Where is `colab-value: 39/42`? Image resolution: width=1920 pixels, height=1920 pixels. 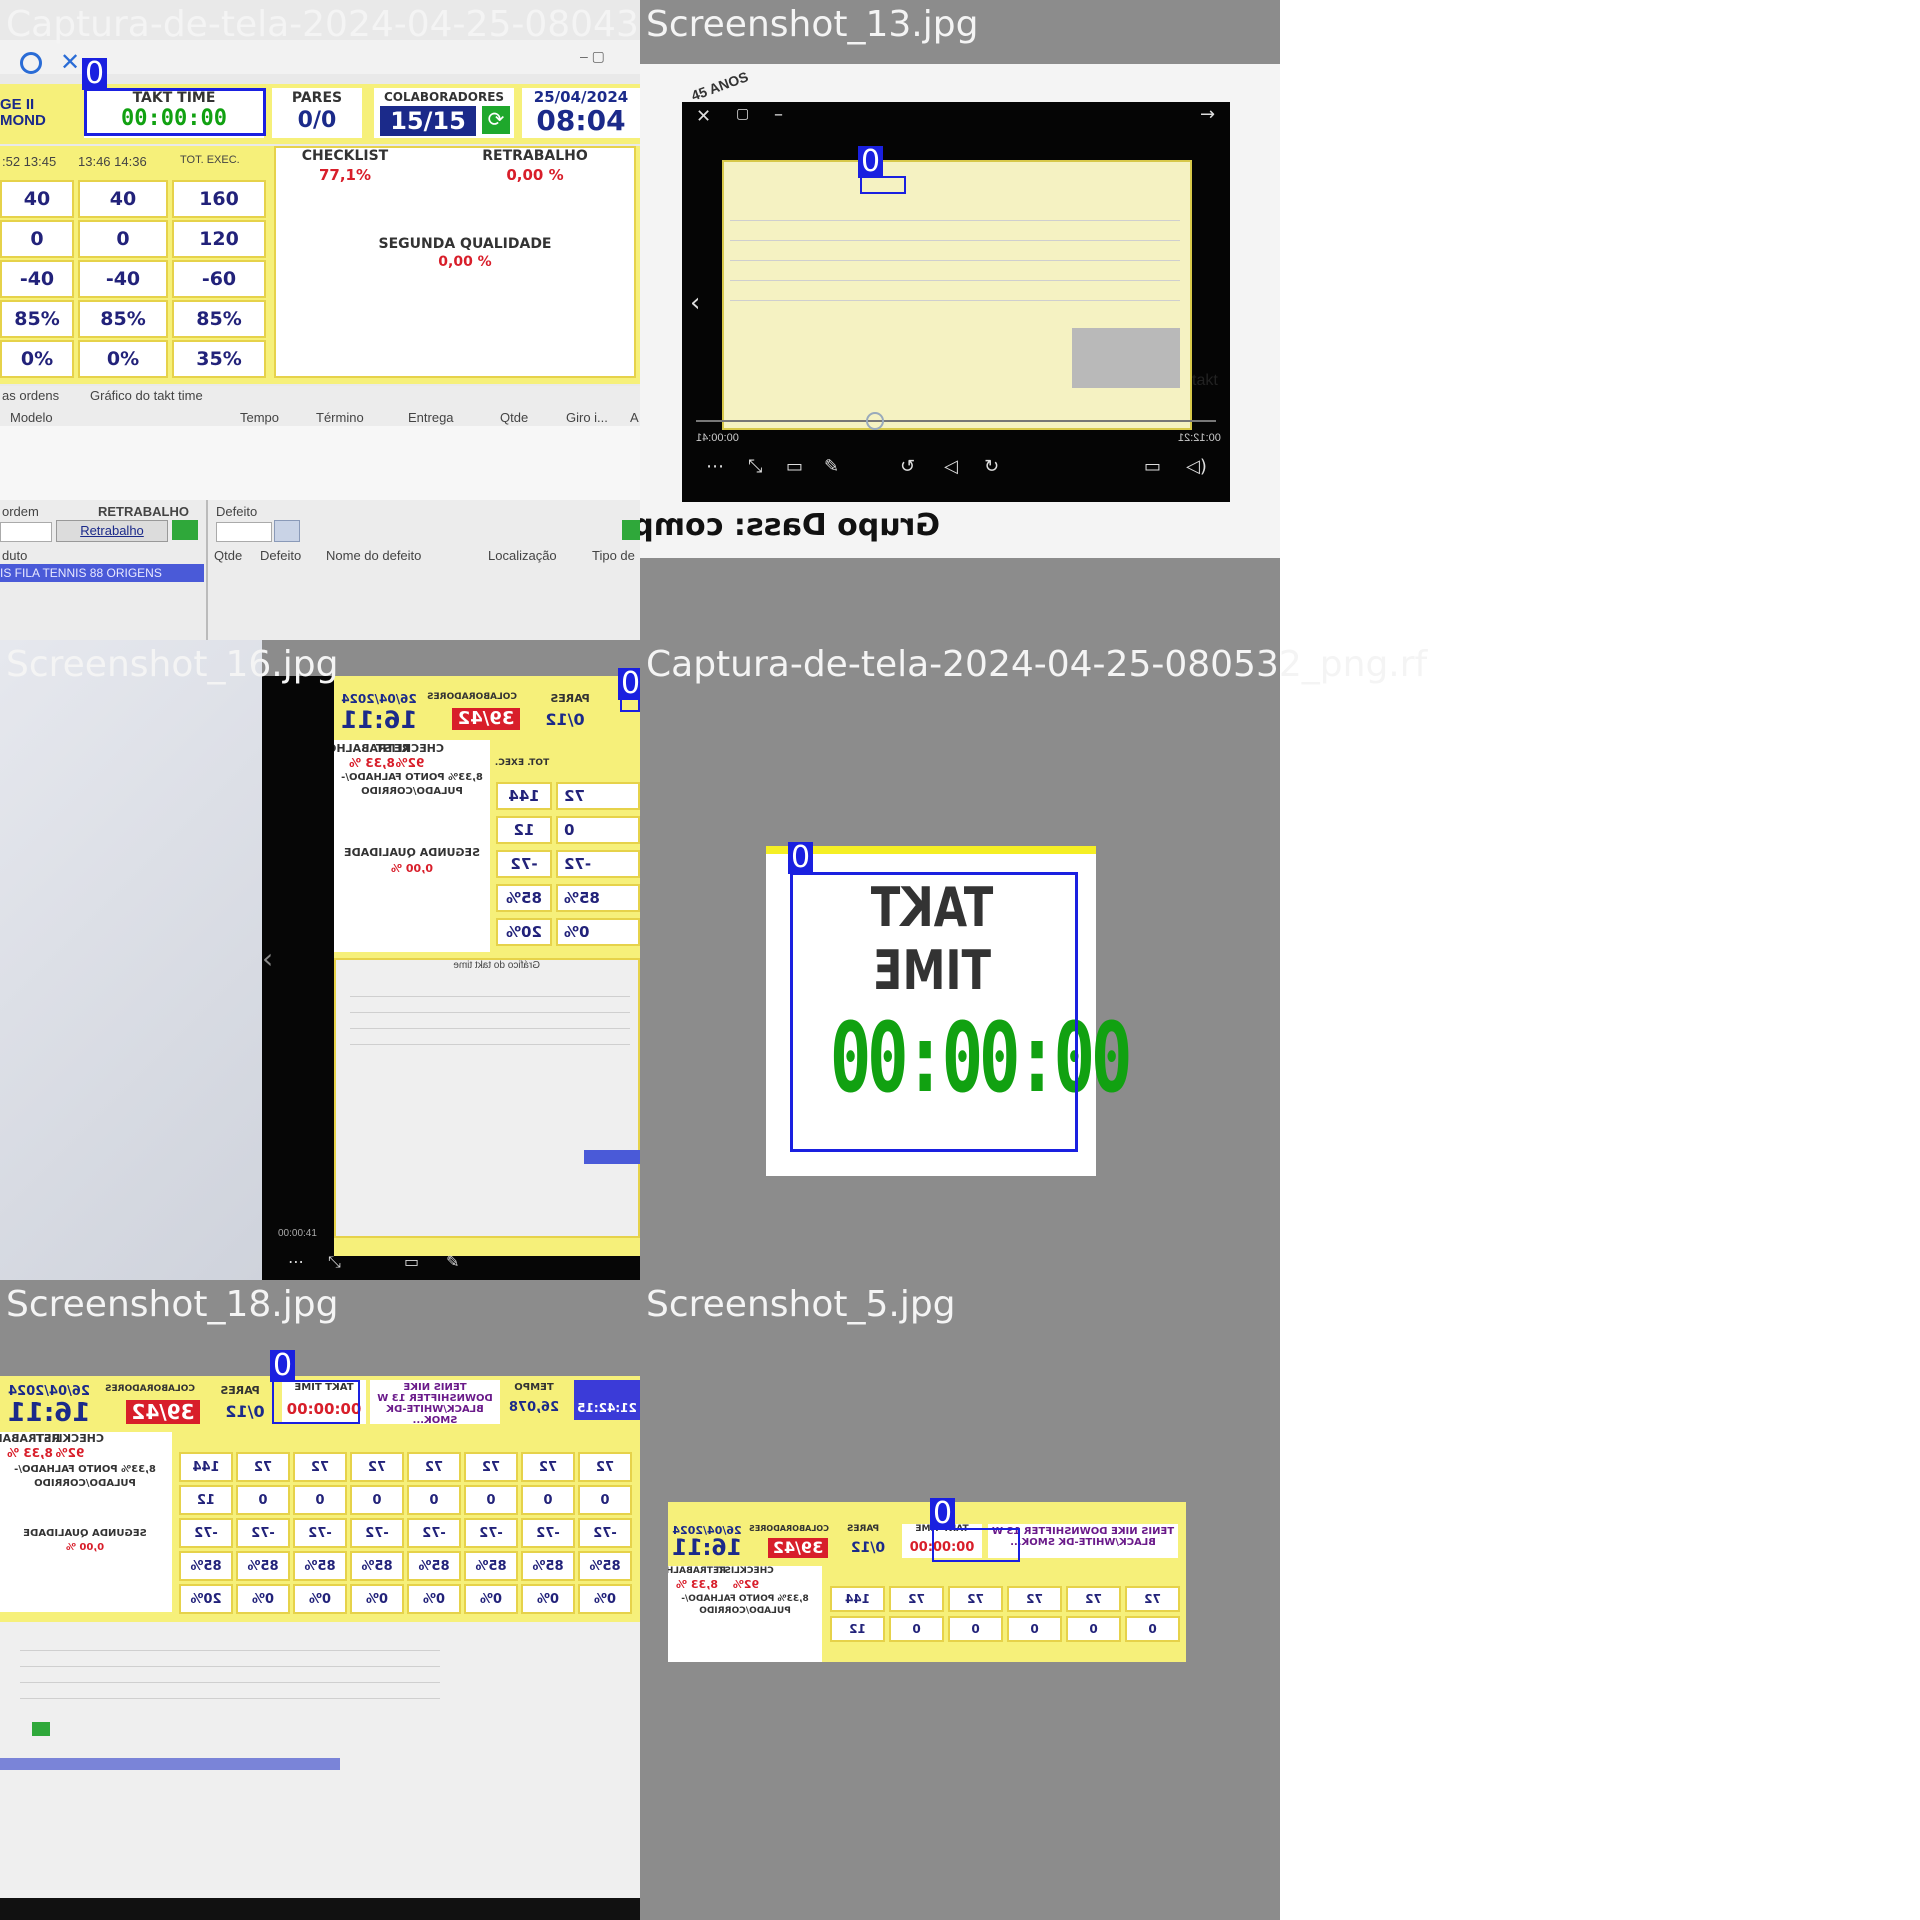
colab-value: 39/42 is located at coordinates (486, 719).